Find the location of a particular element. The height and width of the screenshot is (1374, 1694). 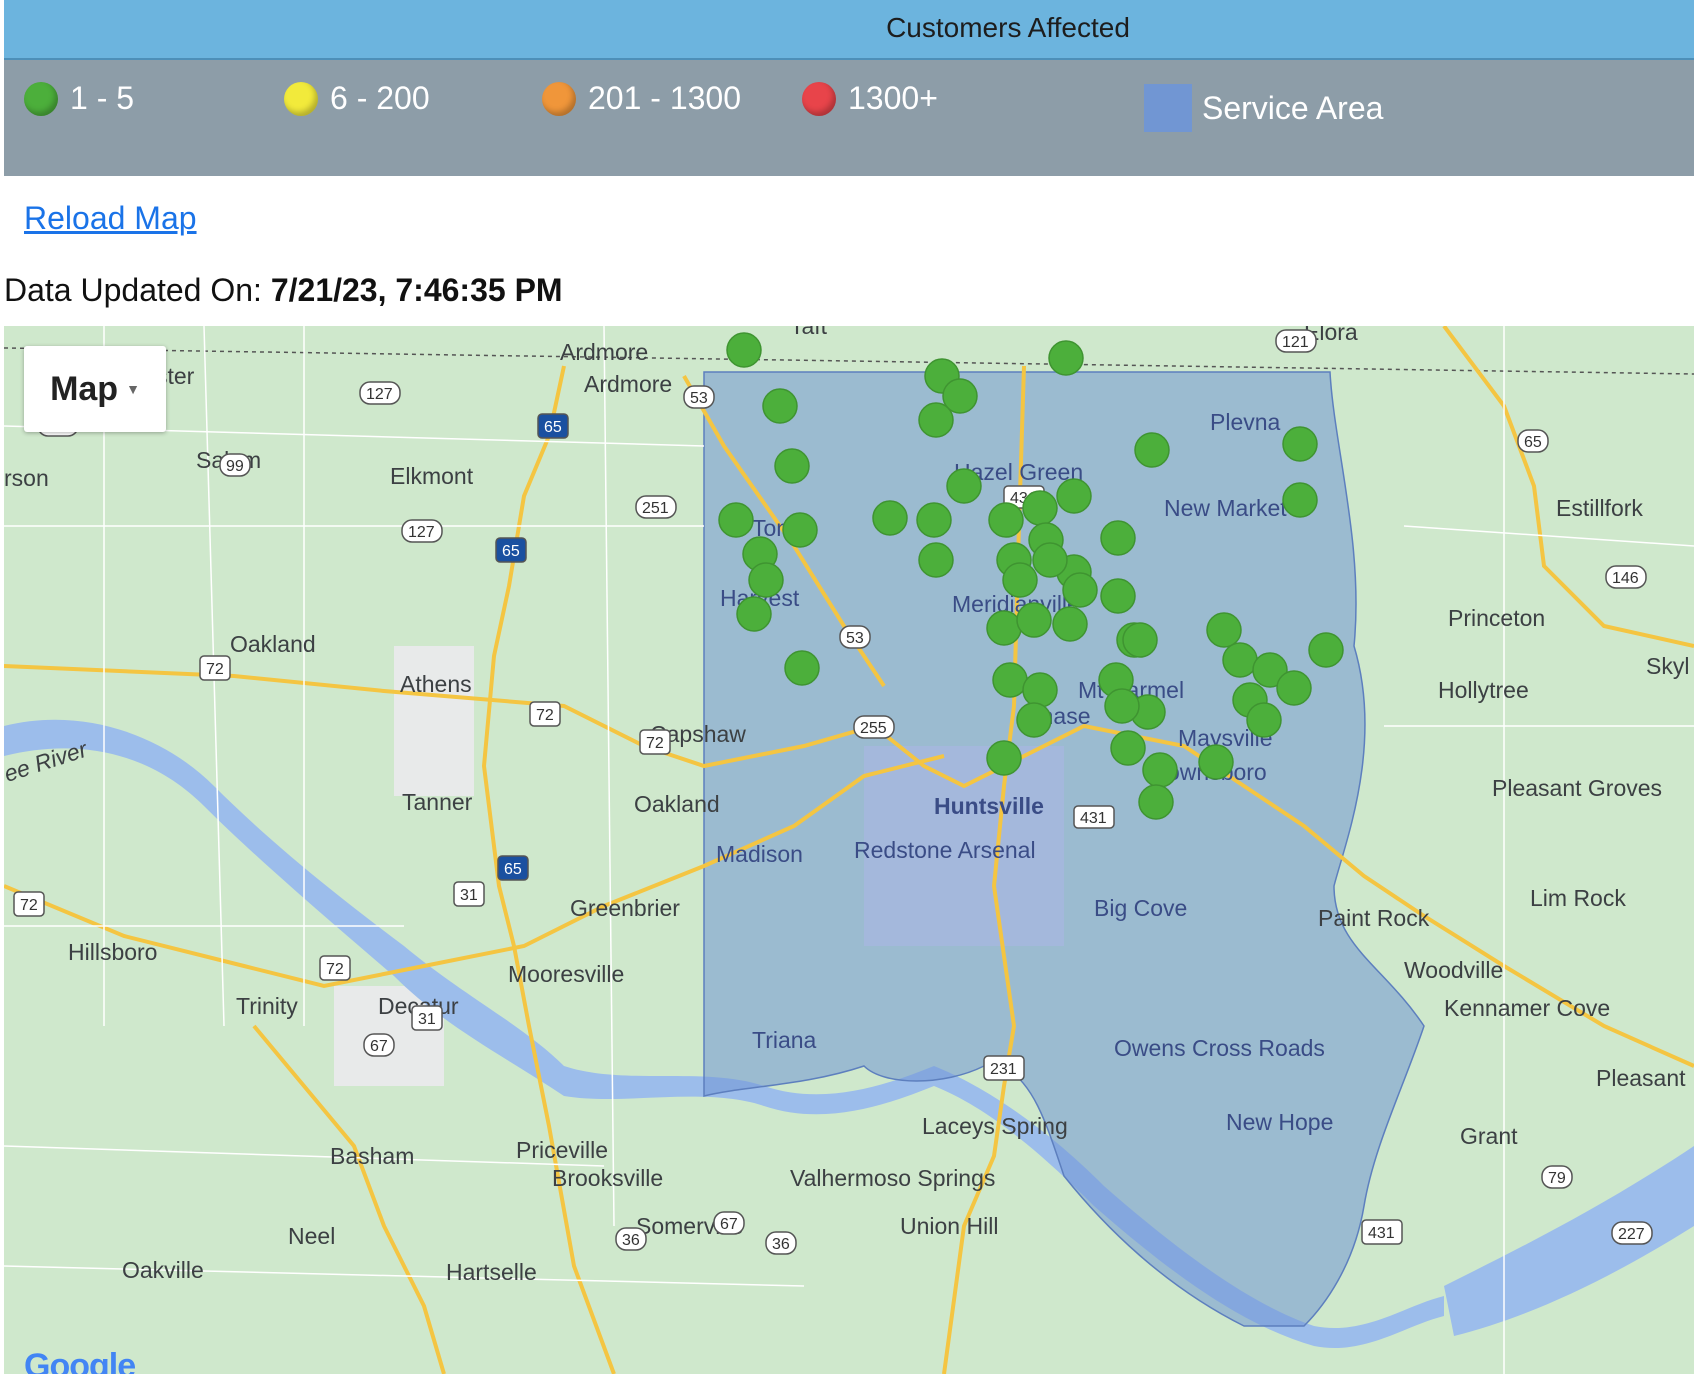

legend-label: 1 - 5 is located at coordinates (102, 98).